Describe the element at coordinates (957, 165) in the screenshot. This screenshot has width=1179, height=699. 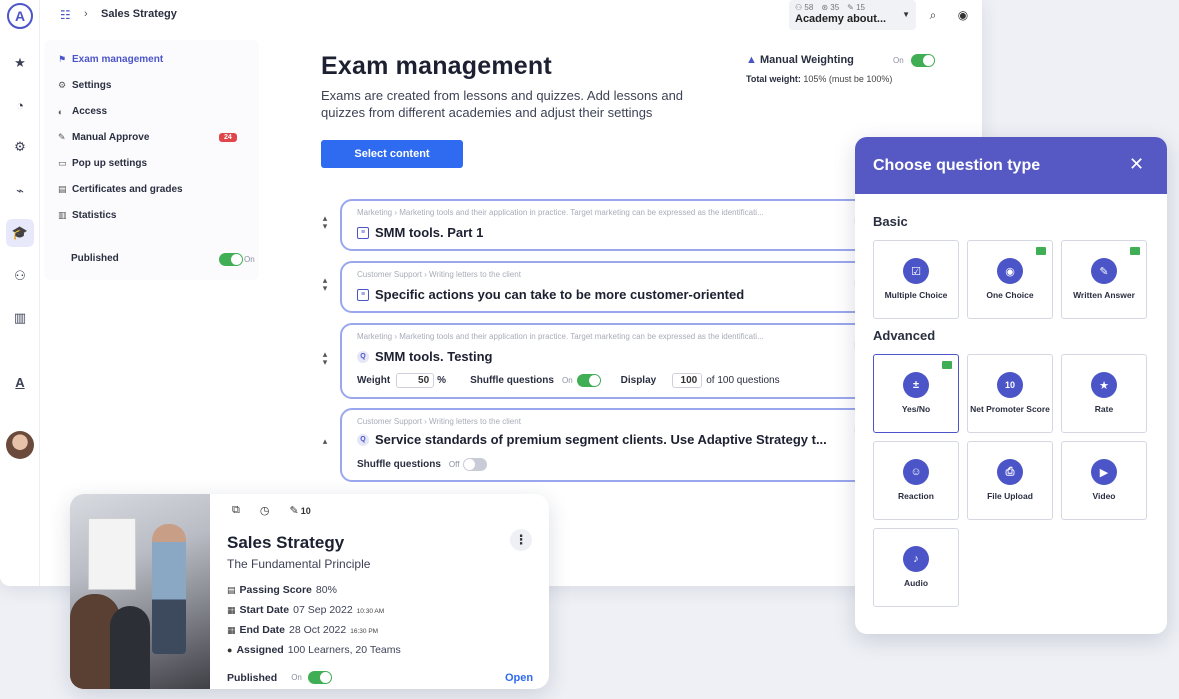
I see `panel-title: Choose question type` at that location.